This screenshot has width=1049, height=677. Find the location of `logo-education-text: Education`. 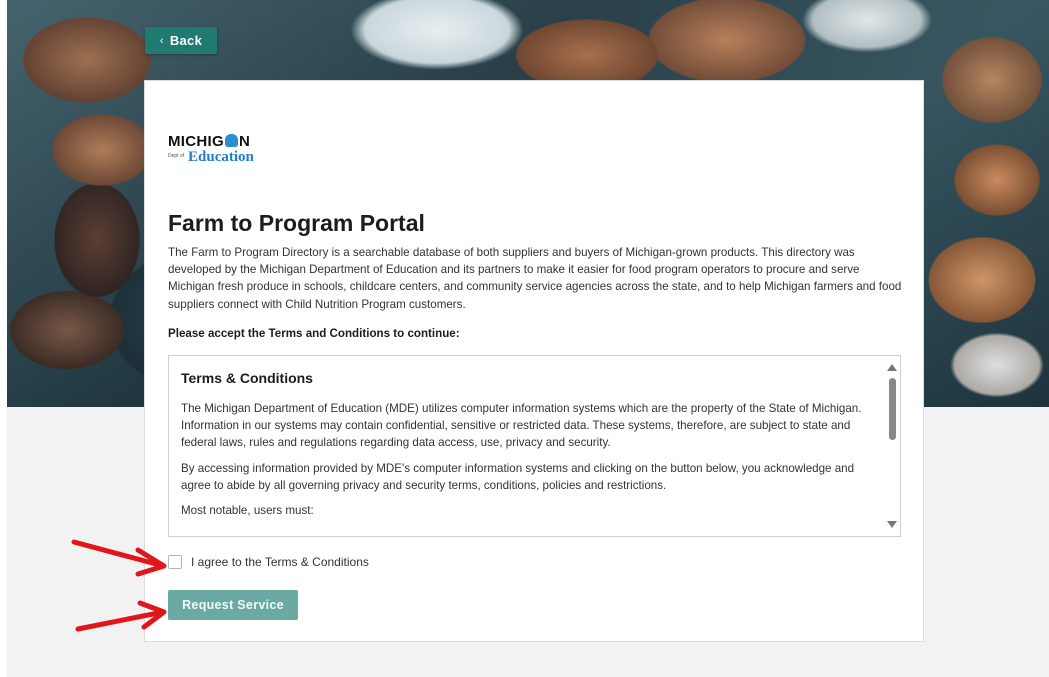

logo-education-text: Education is located at coordinates (221, 157).